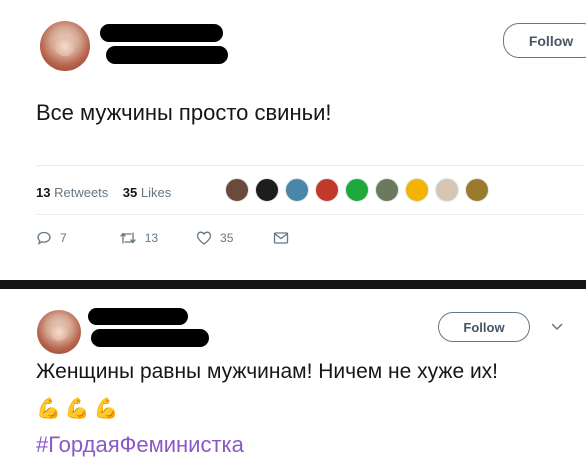  I want to click on message-action, so click(281, 238).